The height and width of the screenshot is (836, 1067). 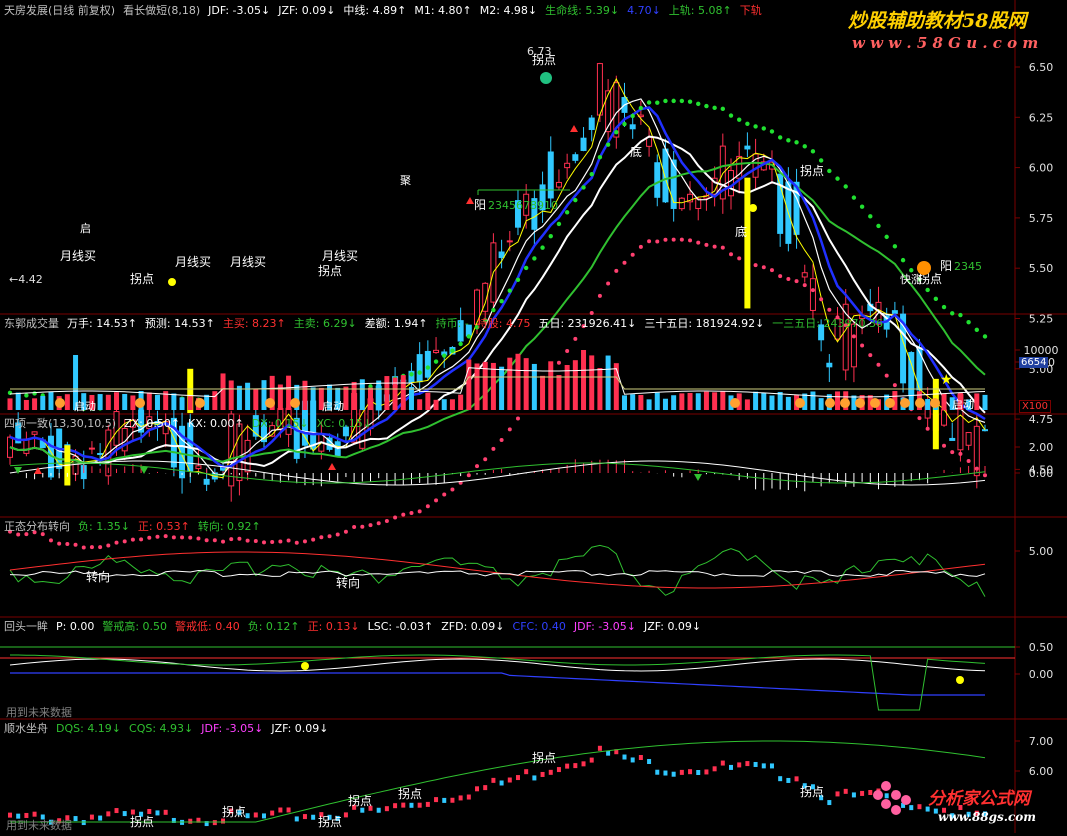 What do you see at coordinates (1041, 168) in the screenshot?
I see `panel1-axis-tick-label: 6.00` at bounding box center [1041, 168].